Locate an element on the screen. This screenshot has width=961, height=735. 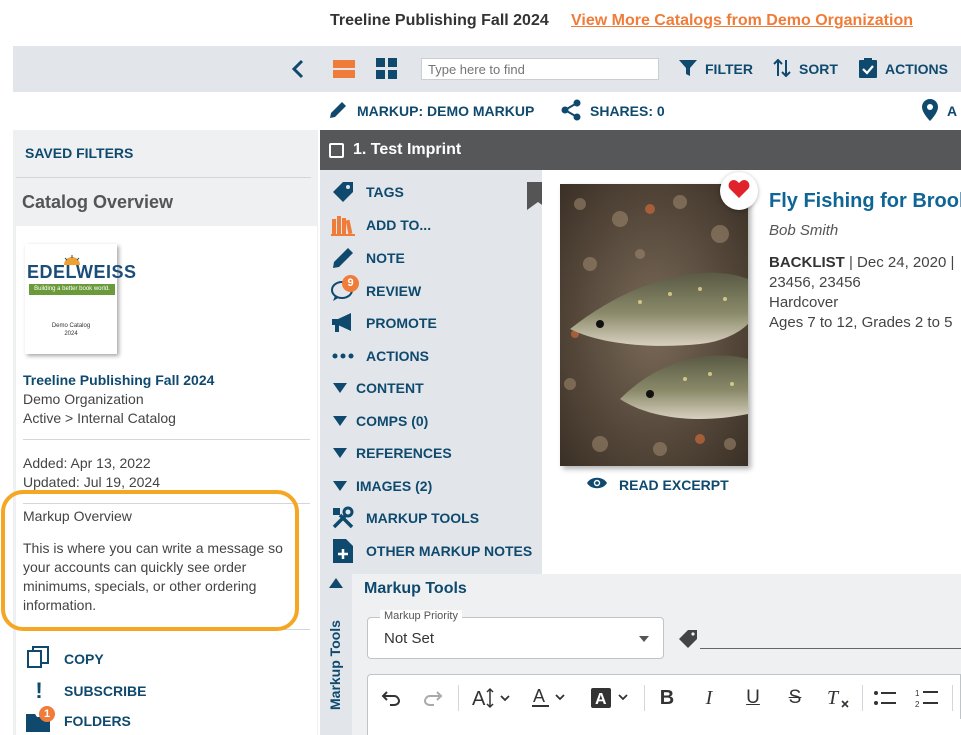
subscribe-label: SUBSCRIBE is located at coordinates (105, 691).